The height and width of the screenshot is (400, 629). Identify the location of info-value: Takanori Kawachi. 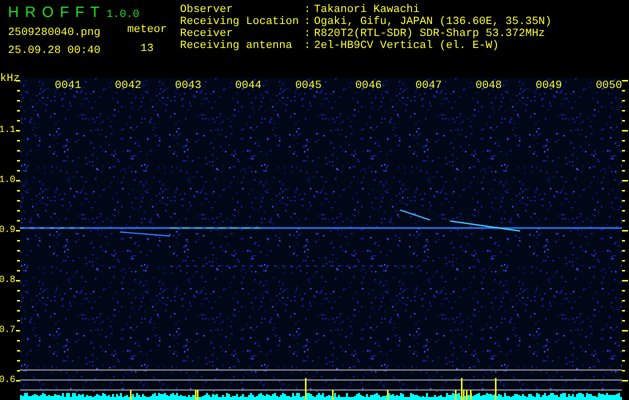
(367, 10).